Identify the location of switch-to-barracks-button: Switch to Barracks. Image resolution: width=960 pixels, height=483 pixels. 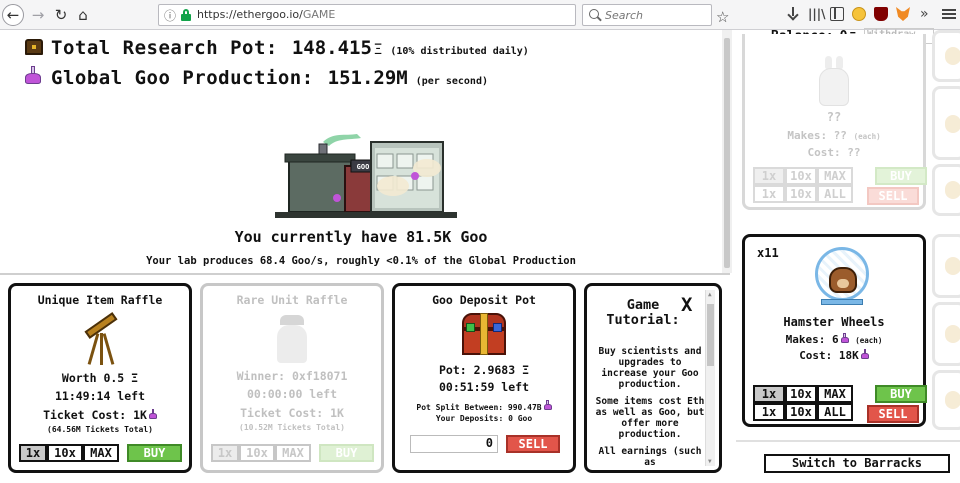
(857, 463).